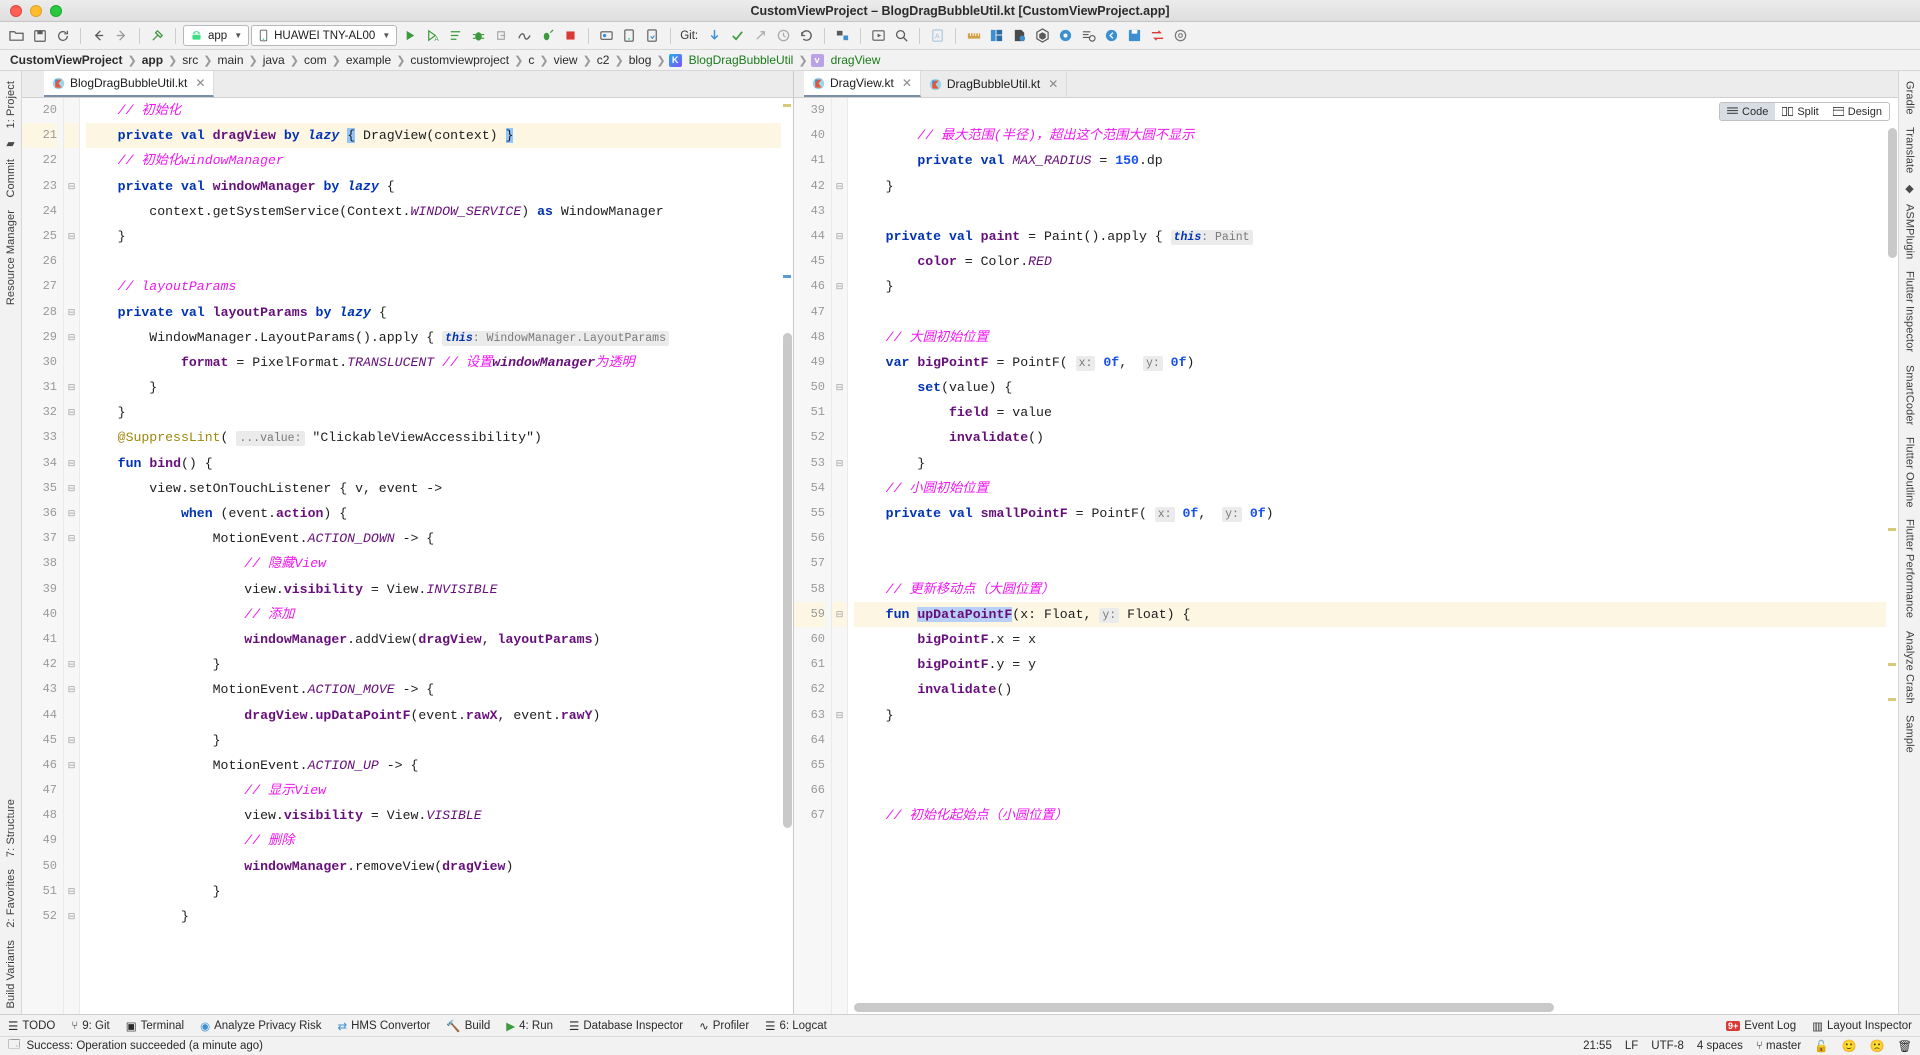 Image resolution: width=1920 pixels, height=1055 pixels. Describe the element at coordinates (439, 563) in the screenshot. I see `code-line: // 隐藏View` at that location.